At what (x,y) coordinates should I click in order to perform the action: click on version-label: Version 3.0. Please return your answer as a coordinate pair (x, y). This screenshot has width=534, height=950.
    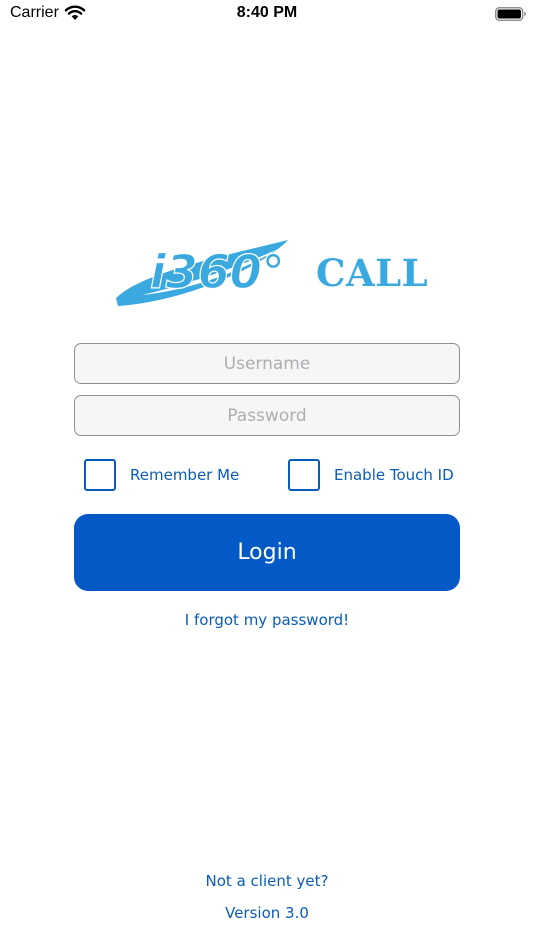
    Looking at the image, I should click on (267, 913).